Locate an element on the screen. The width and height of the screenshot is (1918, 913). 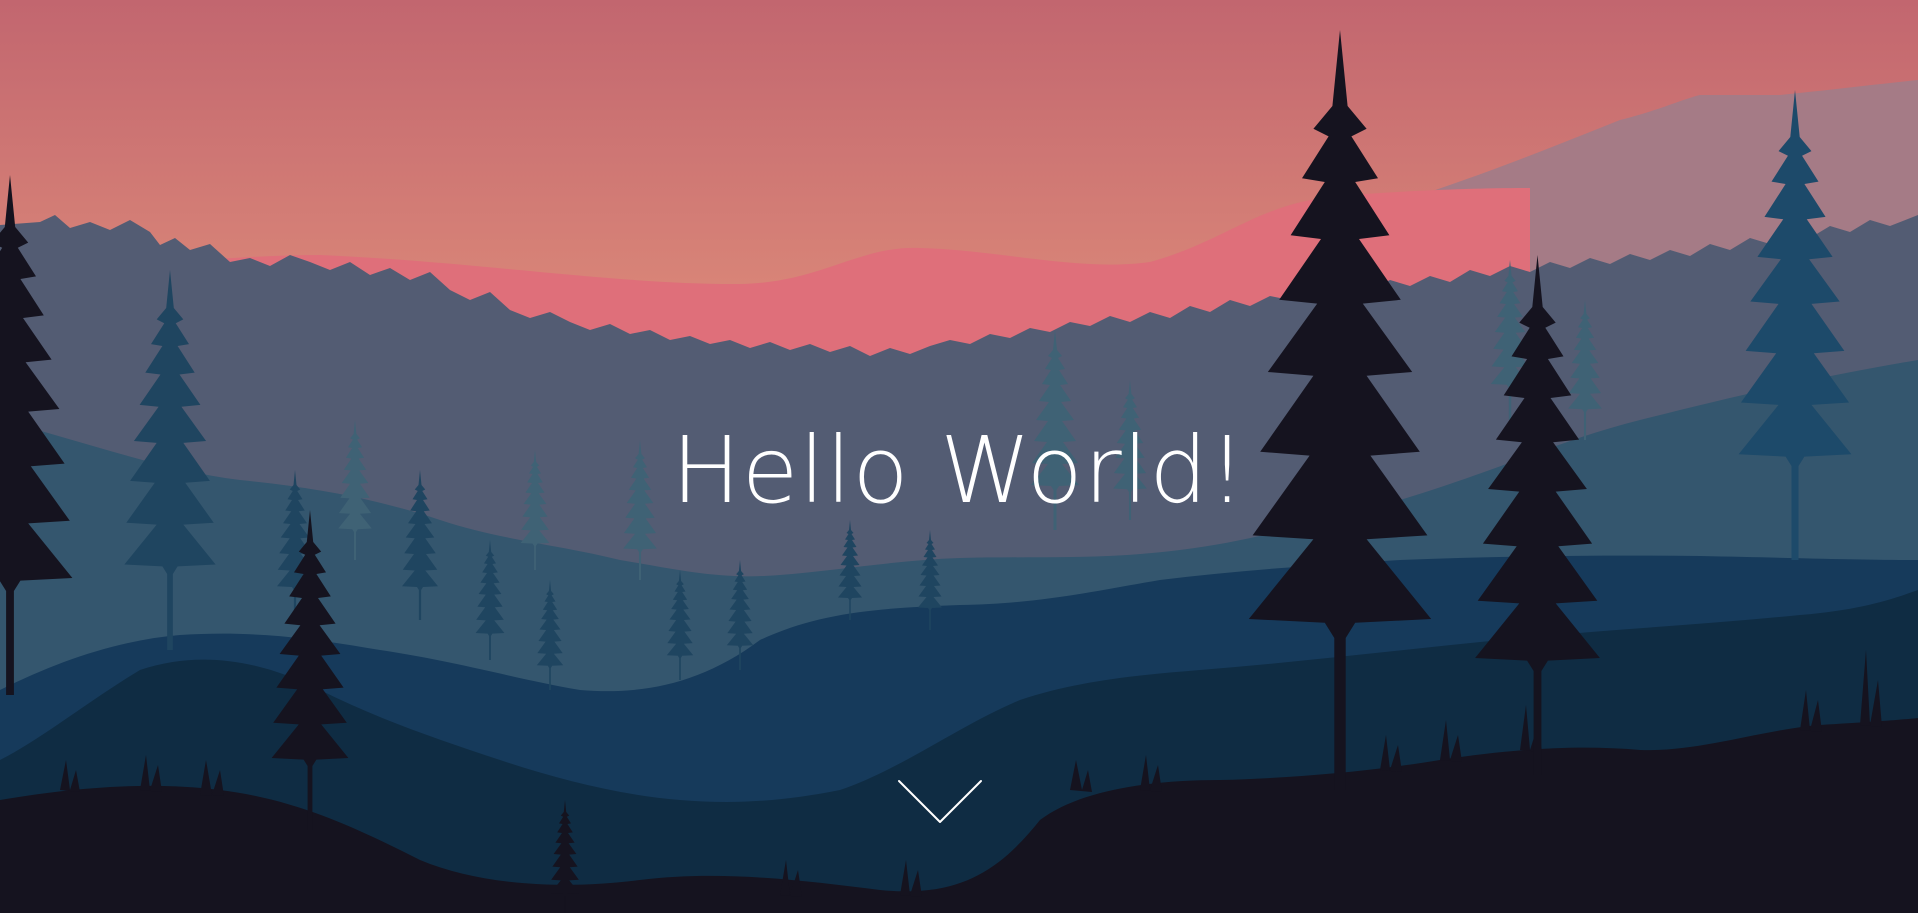
chevron-down-icon is located at coordinates (940, 801).